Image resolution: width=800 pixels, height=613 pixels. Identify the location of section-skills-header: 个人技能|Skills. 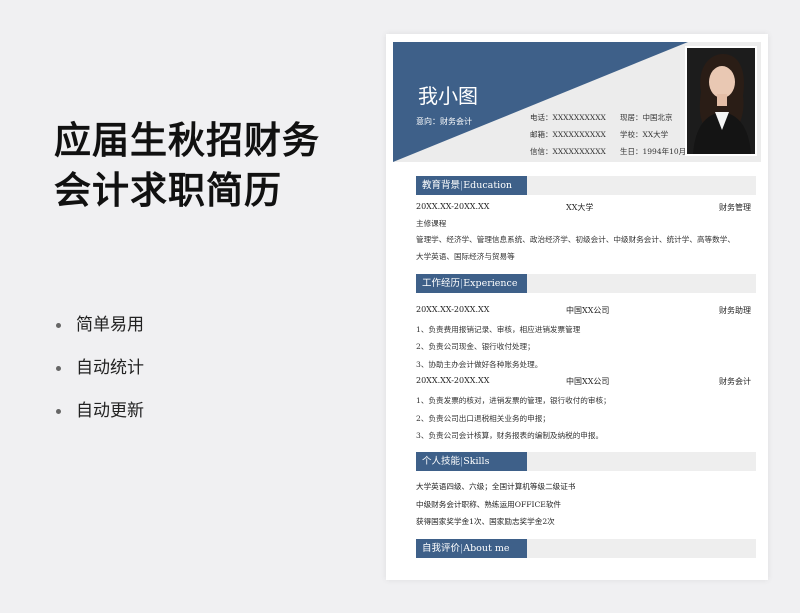
(586, 461).